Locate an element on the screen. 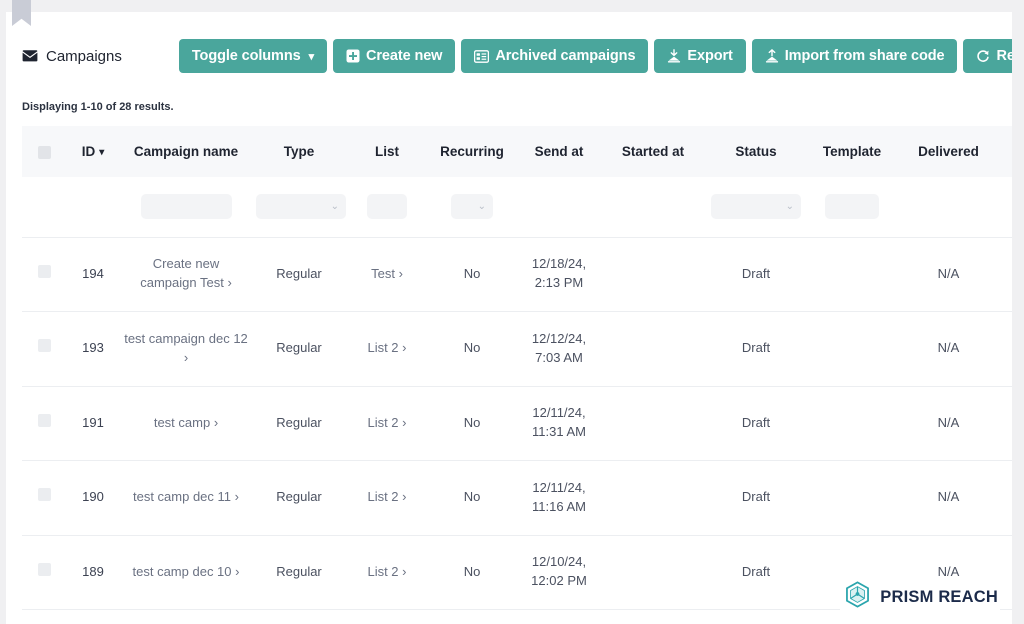 The image size is (1024, 624). header-template: Template is located at coordinates (852, 151).